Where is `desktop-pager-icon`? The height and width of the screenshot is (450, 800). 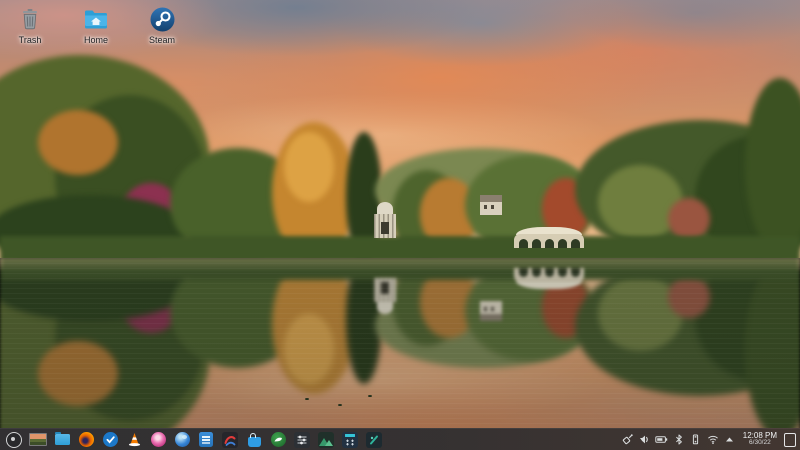
desktop-pager-icon is located at coordinates (38, 439).